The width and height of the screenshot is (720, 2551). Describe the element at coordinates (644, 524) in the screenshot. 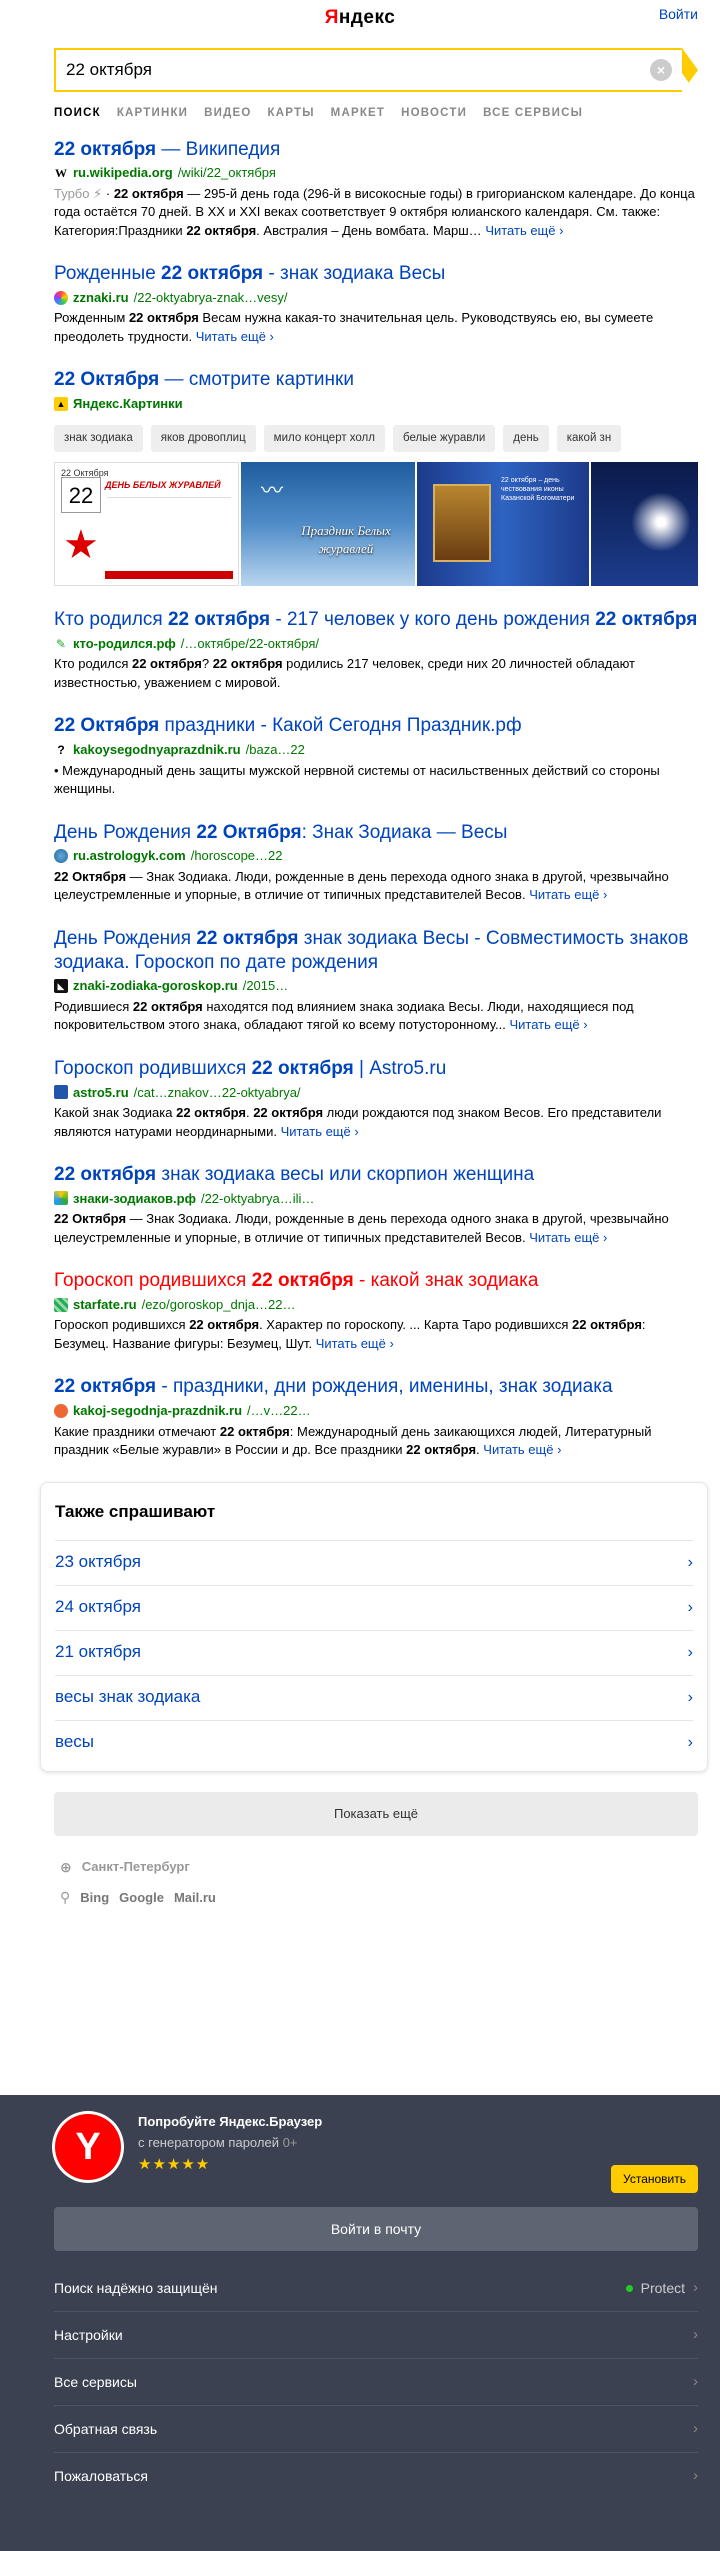

I see `image-thumbnail: ›` at that location.